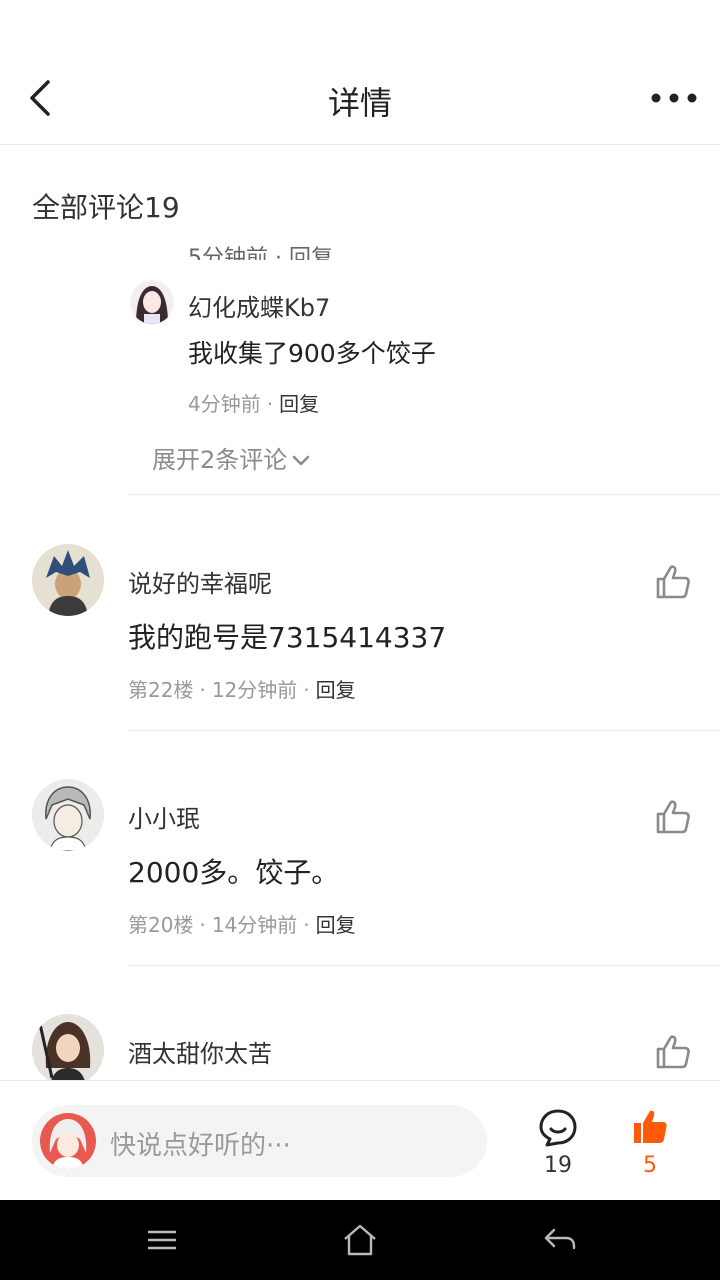 This screenshot has width=720, height=1280. Describe the element at coordinates (164, 816) in the screenshot. I see `comment-author: 小小珉` at that location.